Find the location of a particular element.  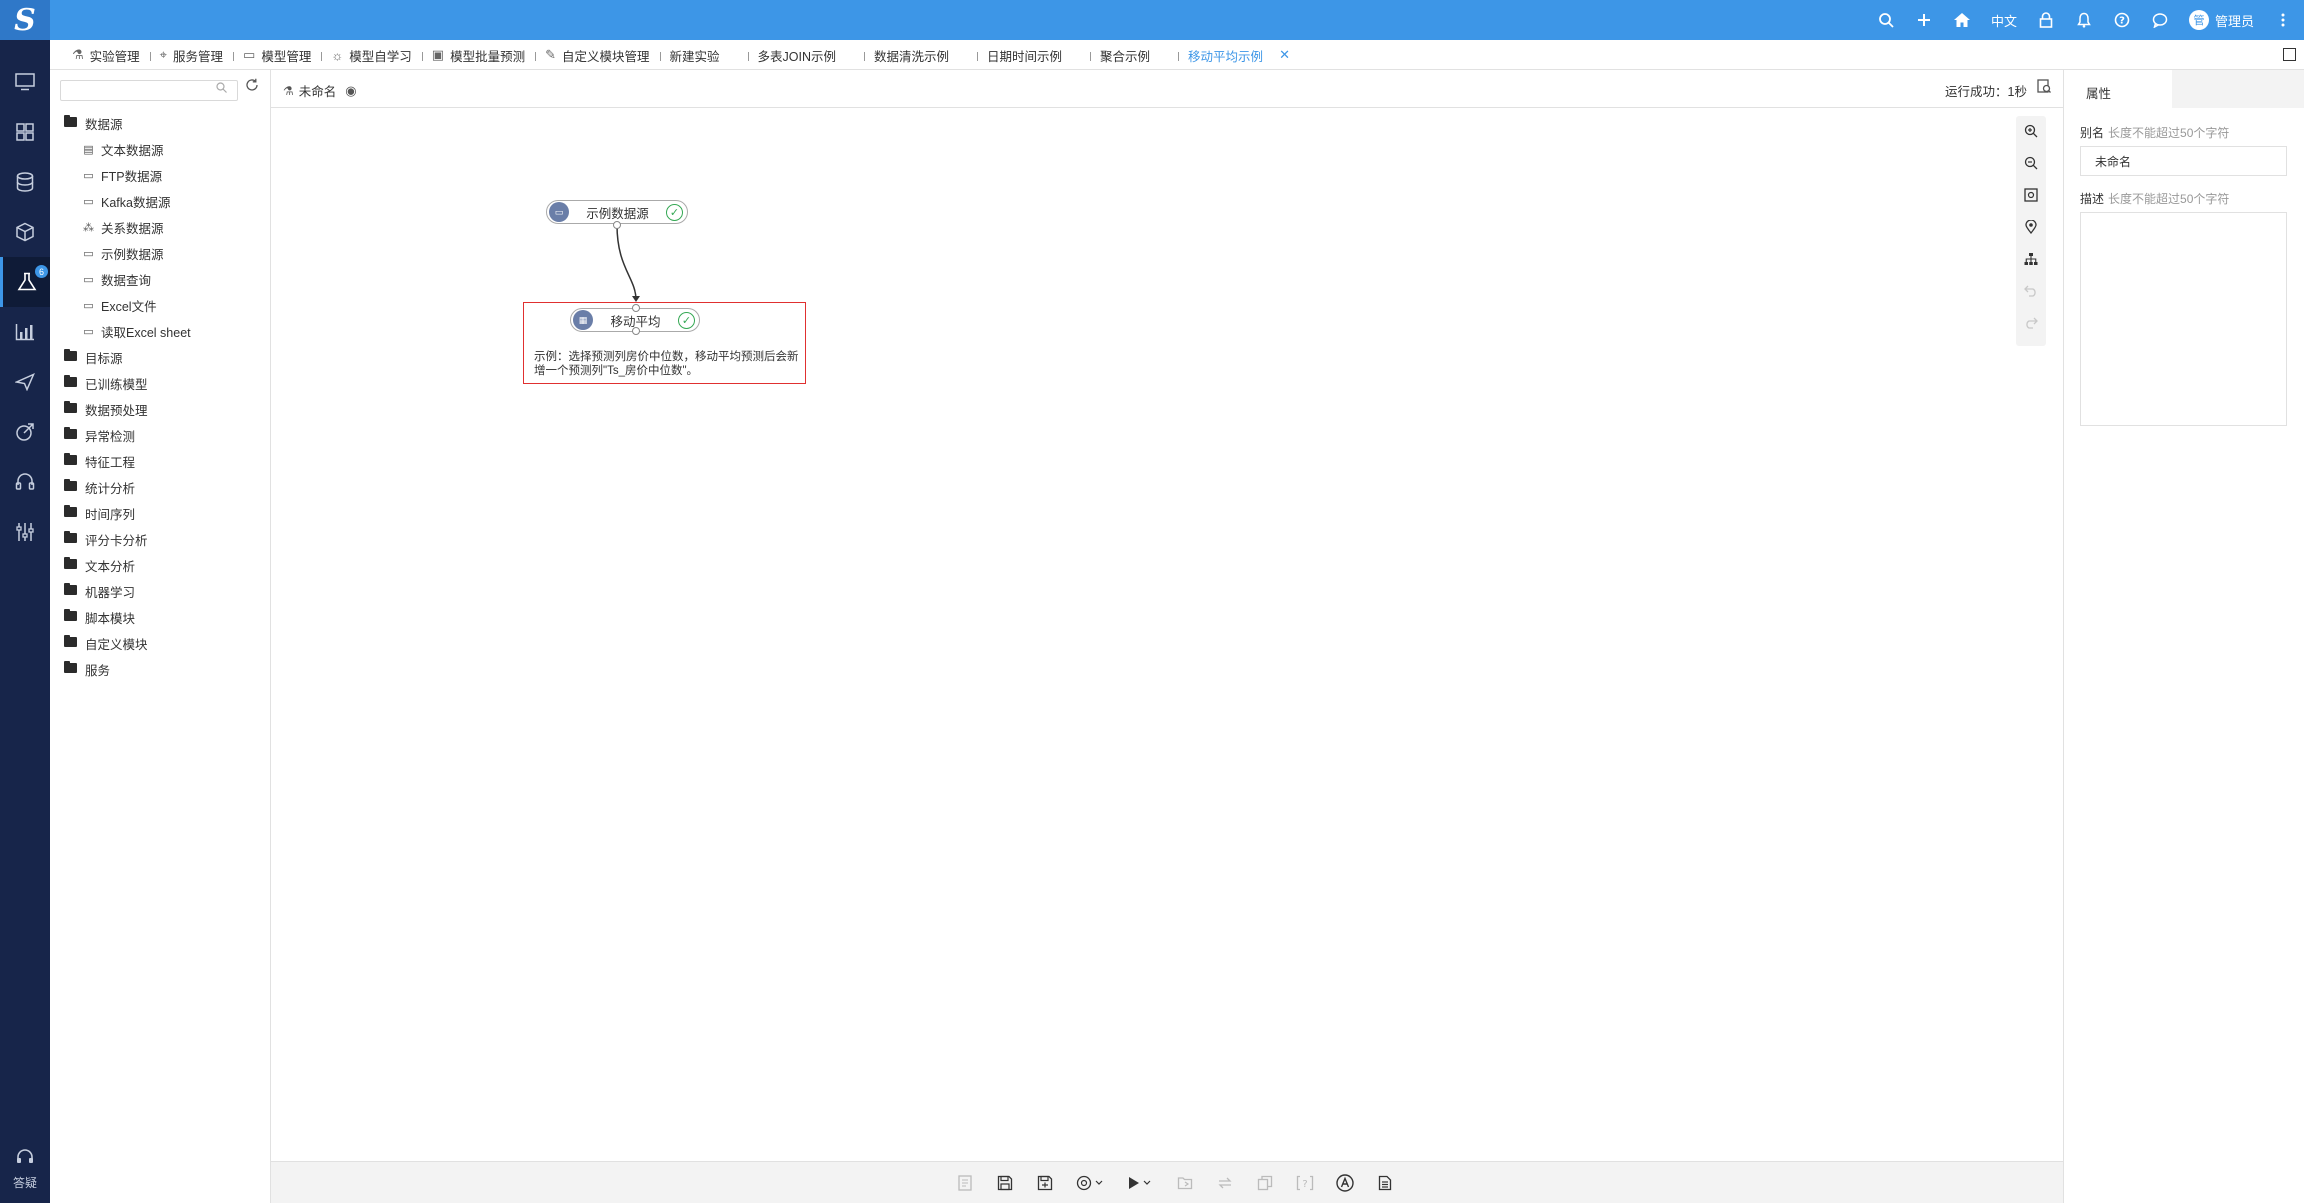

edge-connection is located at coordinates (626, 262).